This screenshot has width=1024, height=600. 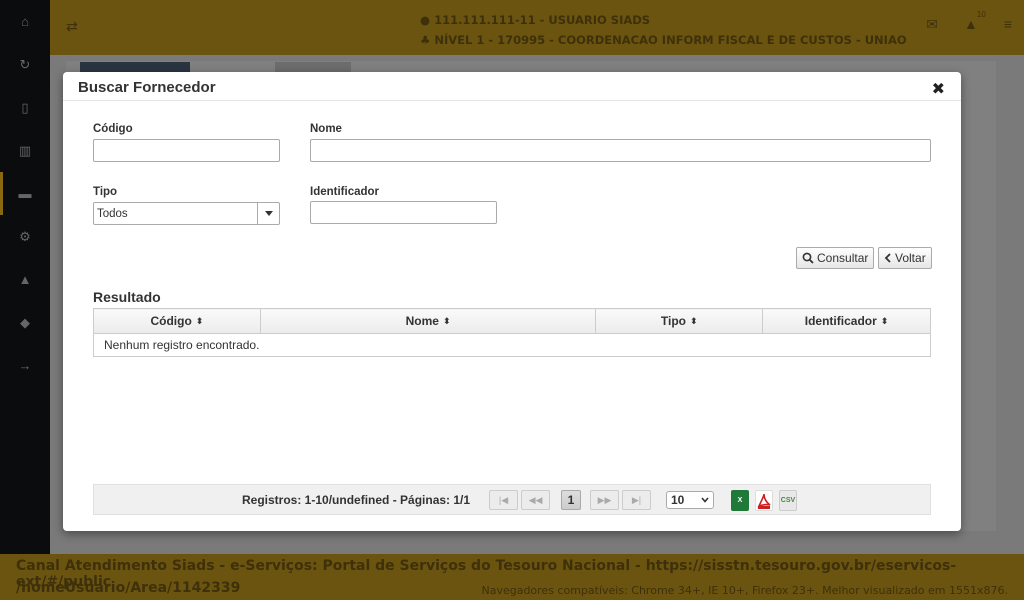 I want to click on top-icons: ✉ ▲ 10 ≡, so click(x=969, y=21).